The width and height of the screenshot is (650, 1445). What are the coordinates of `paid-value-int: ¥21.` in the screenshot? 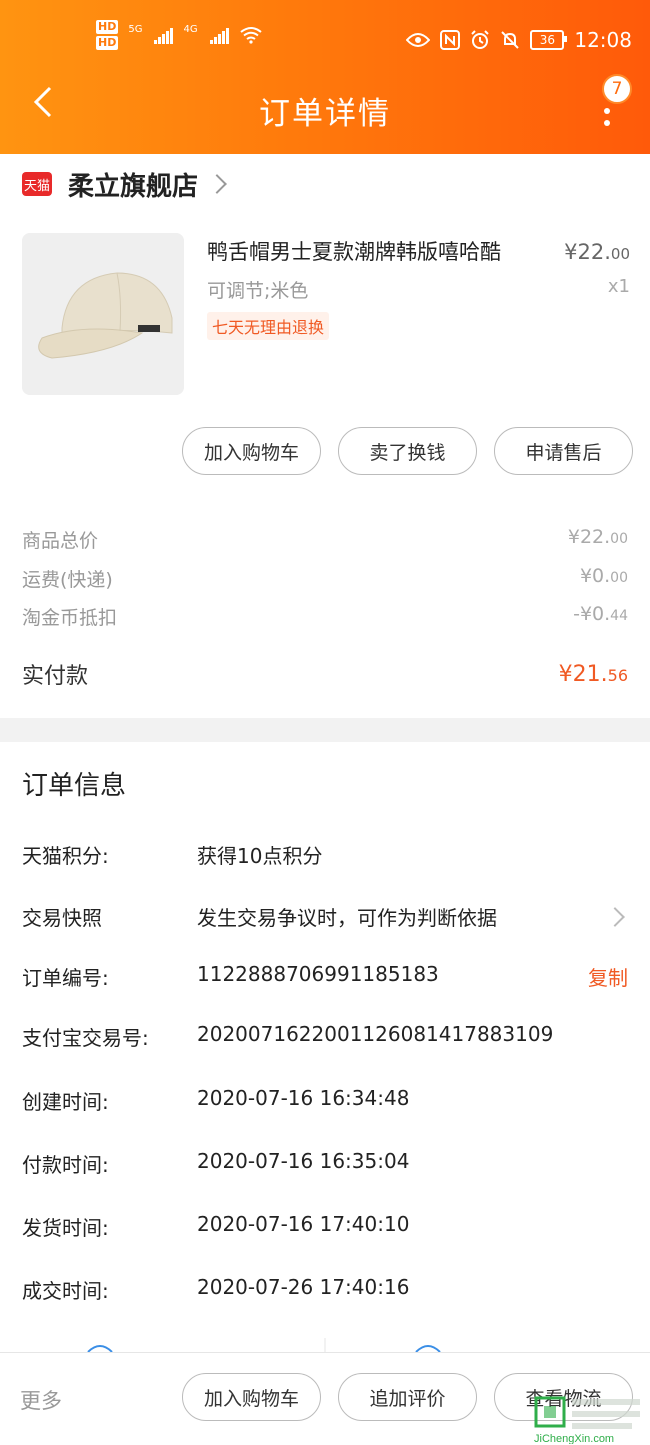 It's located at (583, 674).